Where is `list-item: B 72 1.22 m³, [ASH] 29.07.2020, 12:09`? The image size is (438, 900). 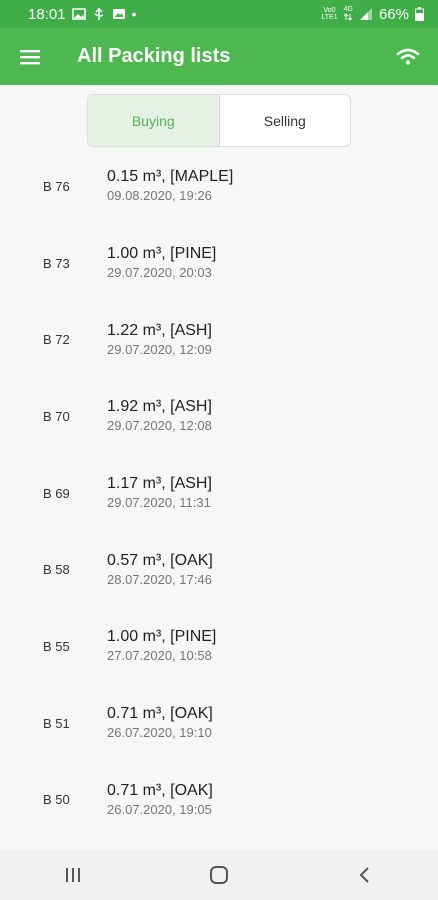 list-item: B 72 1.22 m³, [ASH] 29.07.2020, 12:09 is located at coordinates (219, 339).